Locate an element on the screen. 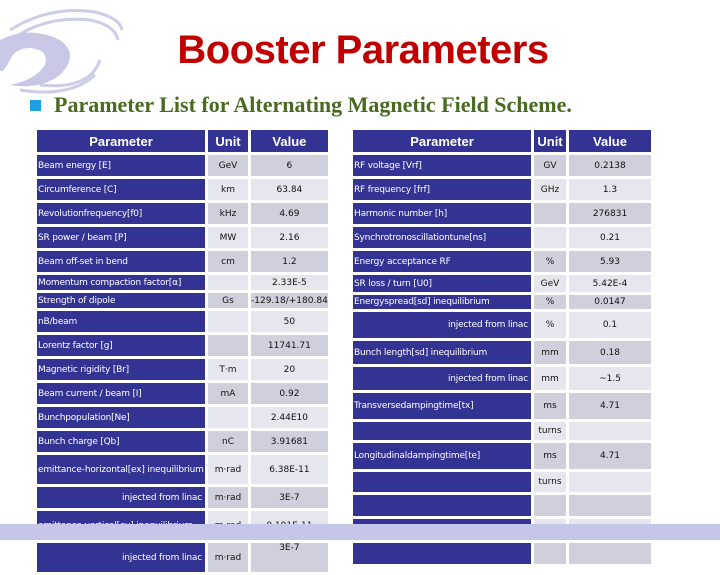  value-cell: 1.2 is located at coordinates (289, 261).